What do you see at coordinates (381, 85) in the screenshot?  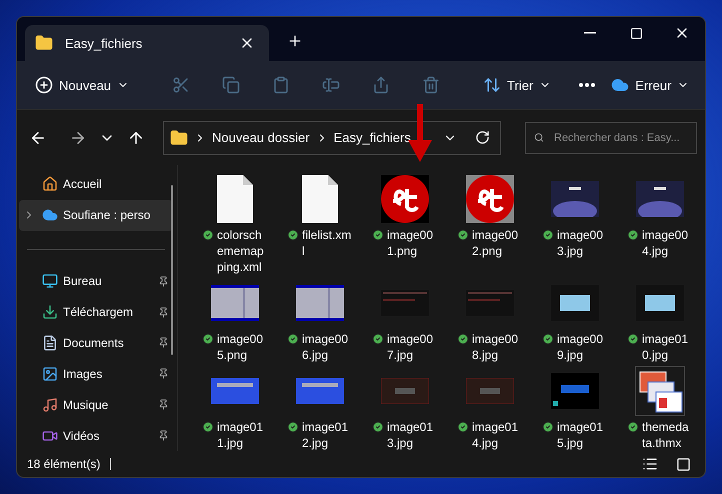 I see `share-icon` at bounding box center [381, 85].